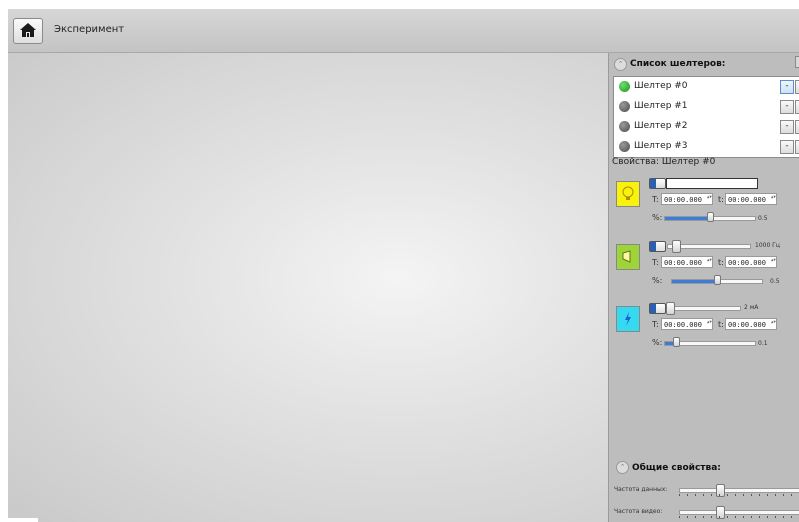 The height and width of the screenshot is (522, 799). What do you see at coordinates (661, 126) in the screenshot?
I see `shelter-label: Шелтер #2` at bounding box center [661, 126].